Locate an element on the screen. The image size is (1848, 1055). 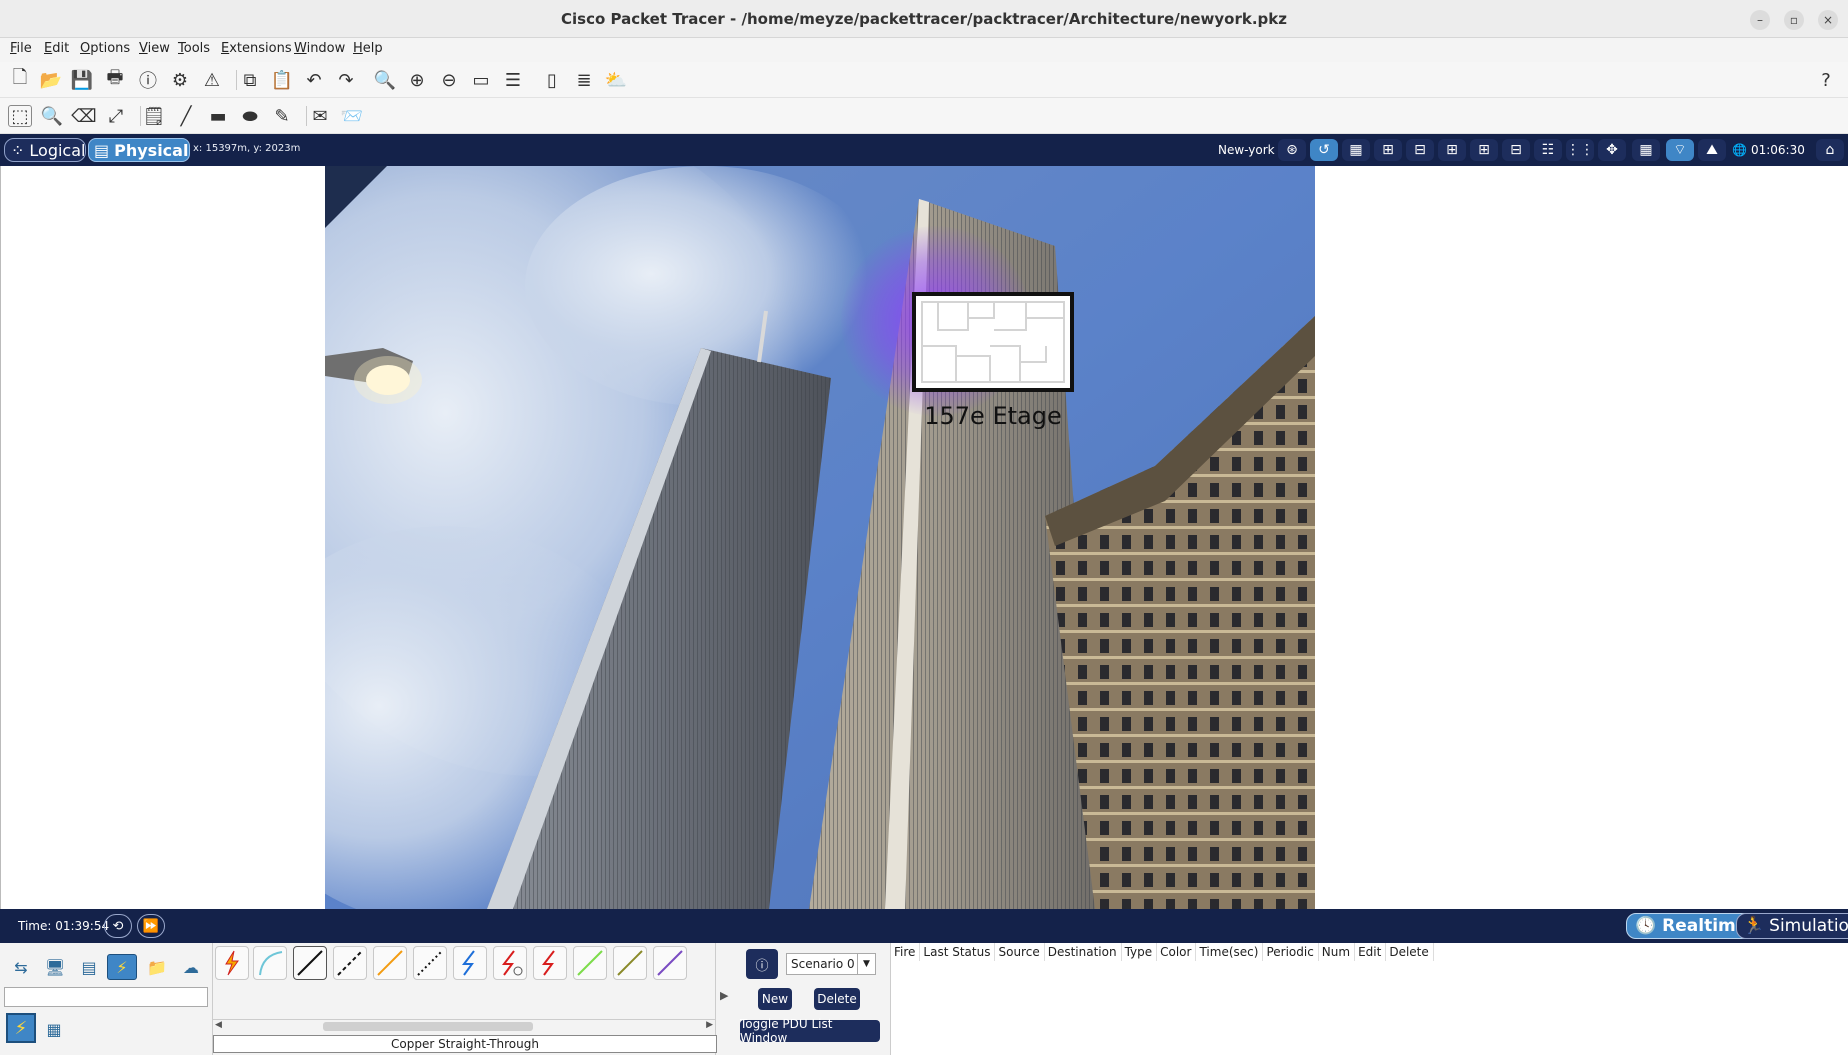
cloud-icon: ⛅ is located at coordinates (616, 80).